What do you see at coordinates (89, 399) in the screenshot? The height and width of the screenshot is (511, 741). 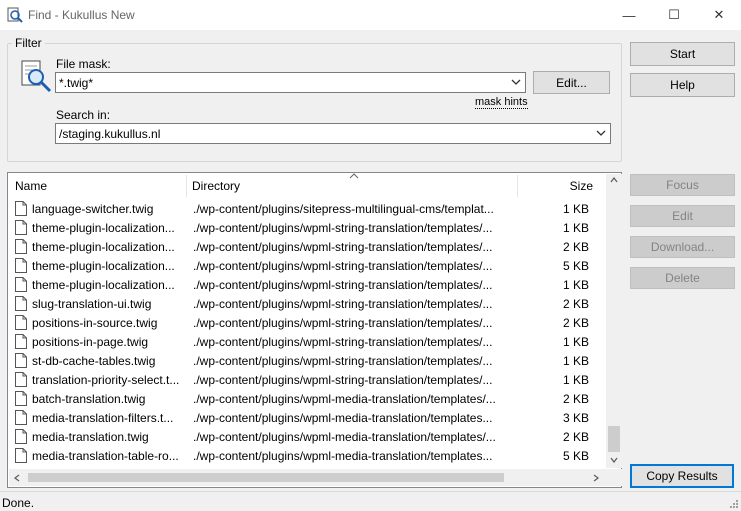 I see `row-name: batch-translation.twig` at bounding box center [89, 399].